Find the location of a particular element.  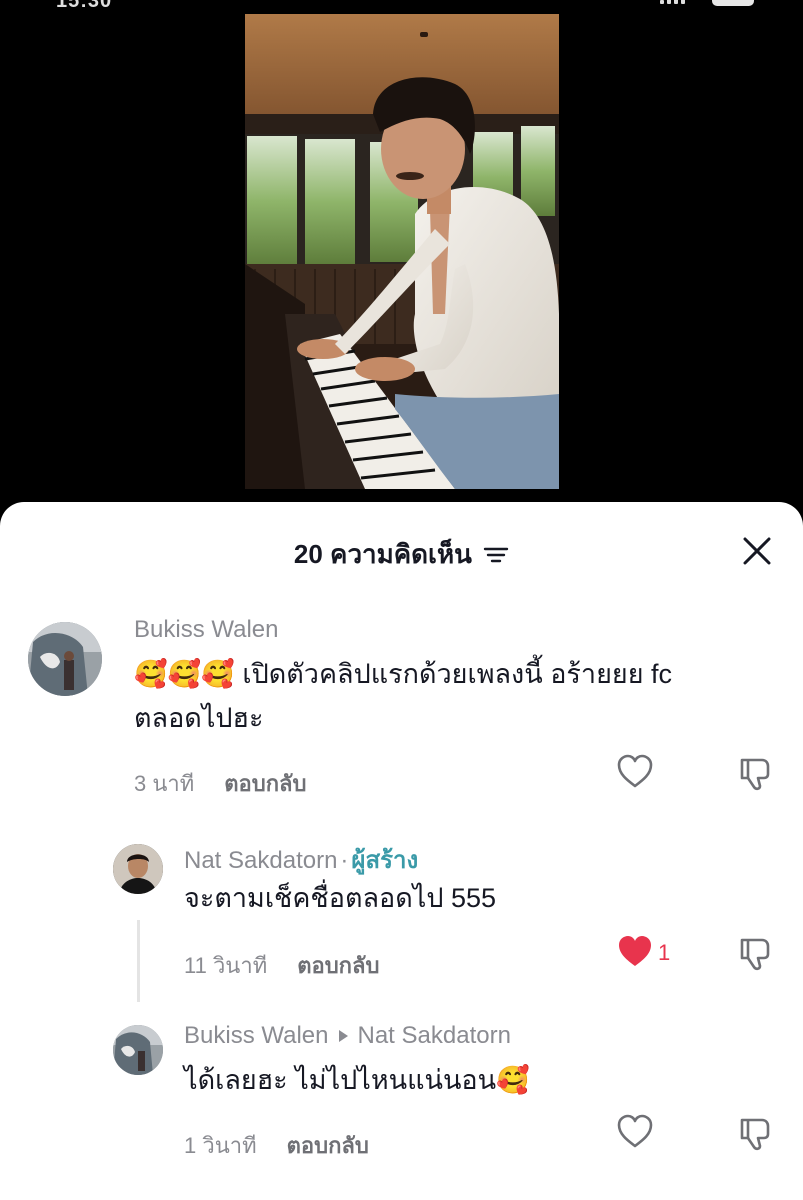

status-time: 15:30 is located at coordinates (84, 6).